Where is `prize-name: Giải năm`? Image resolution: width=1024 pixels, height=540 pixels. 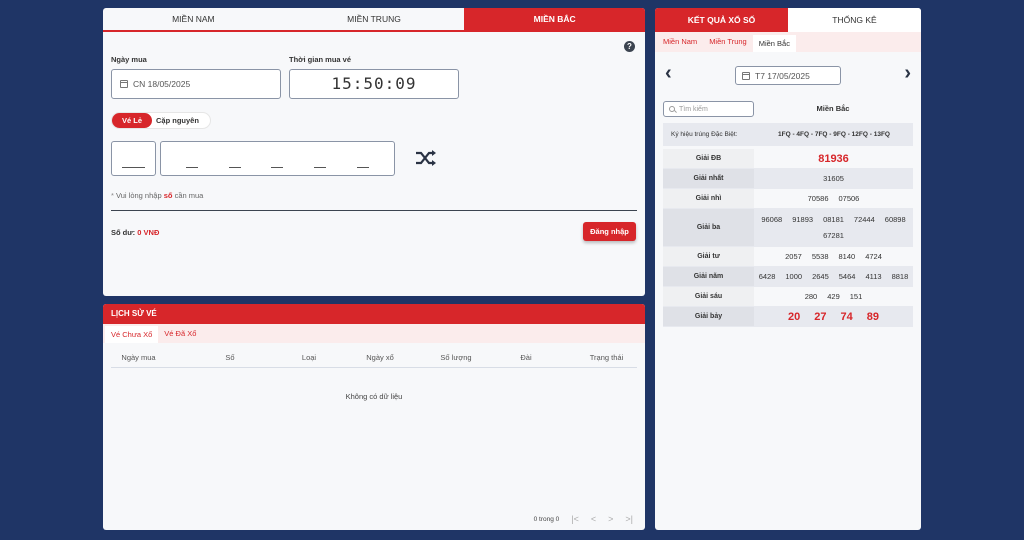
prize-name: Giải năm is located at coordinates (708, 276).